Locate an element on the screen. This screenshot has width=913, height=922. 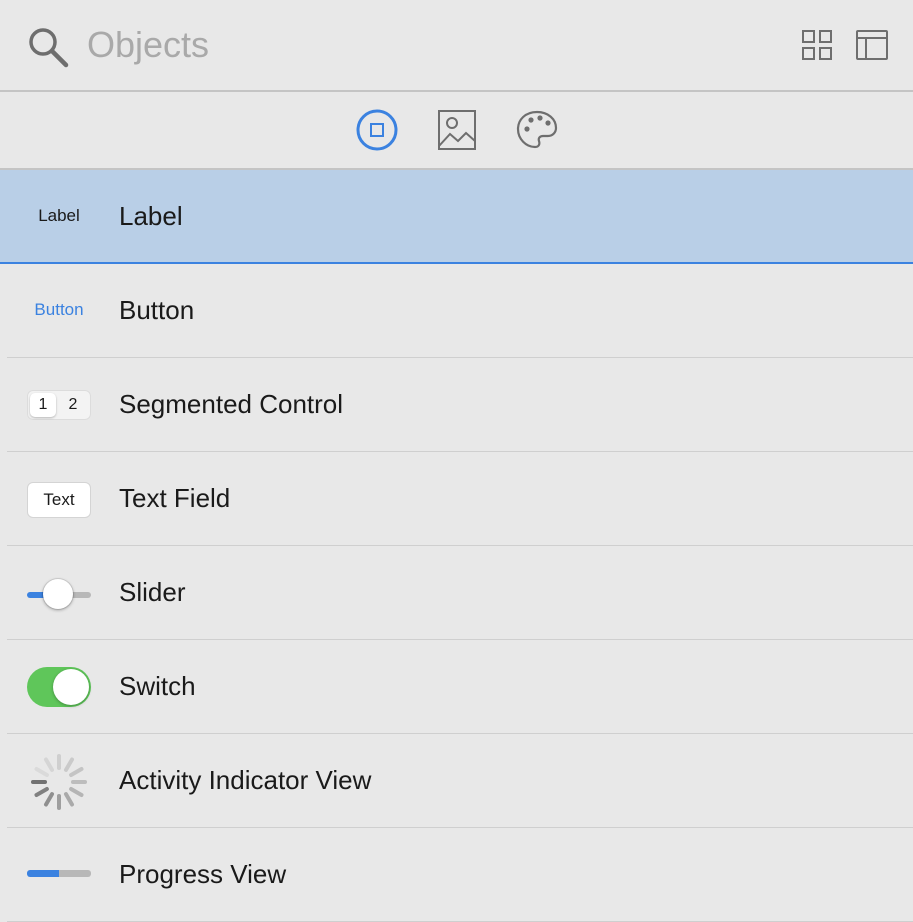
list-item-button: Button Button is located at coordinates (460, 311).